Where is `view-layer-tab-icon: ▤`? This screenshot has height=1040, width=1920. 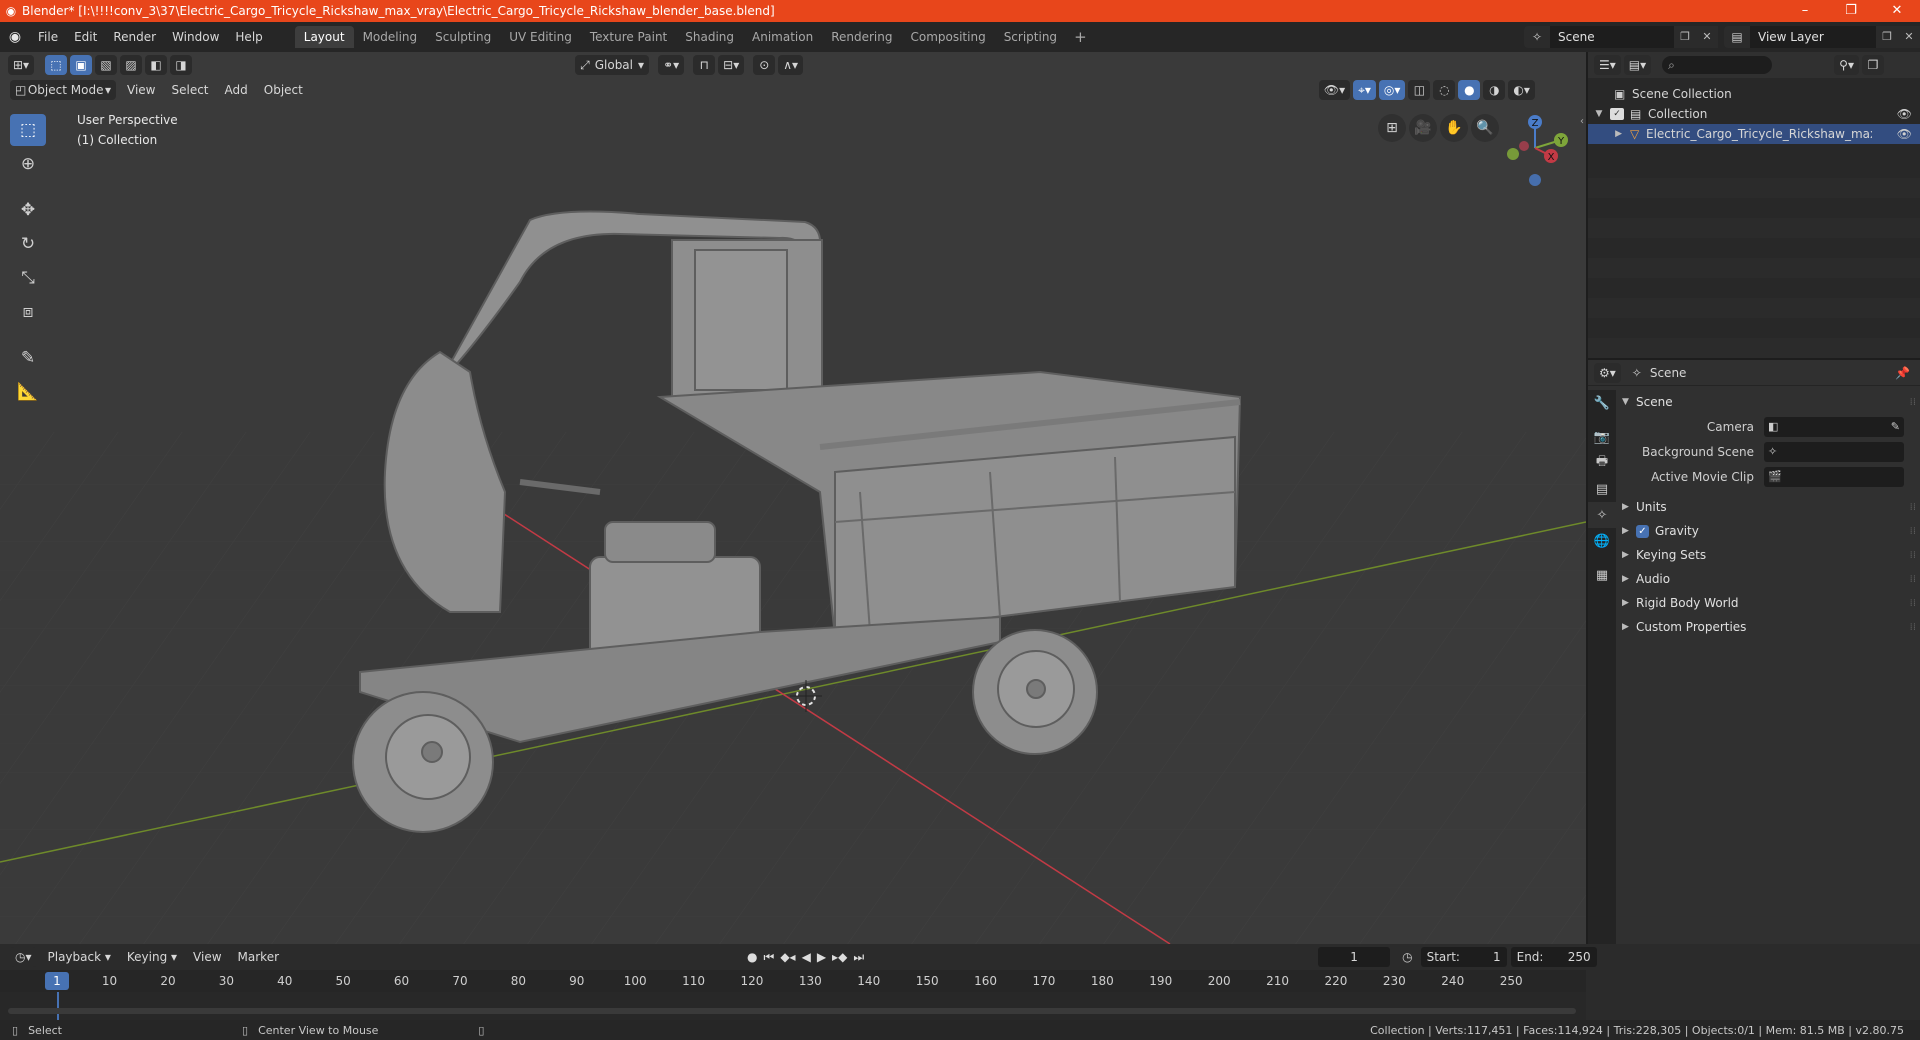 view-layer-tab-icon: ▤ is located at coordinates (1602, 489).